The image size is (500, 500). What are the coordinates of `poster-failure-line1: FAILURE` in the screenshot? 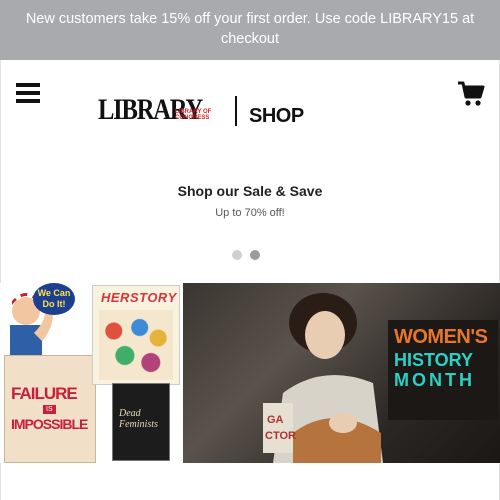 It's located at (44, 393).